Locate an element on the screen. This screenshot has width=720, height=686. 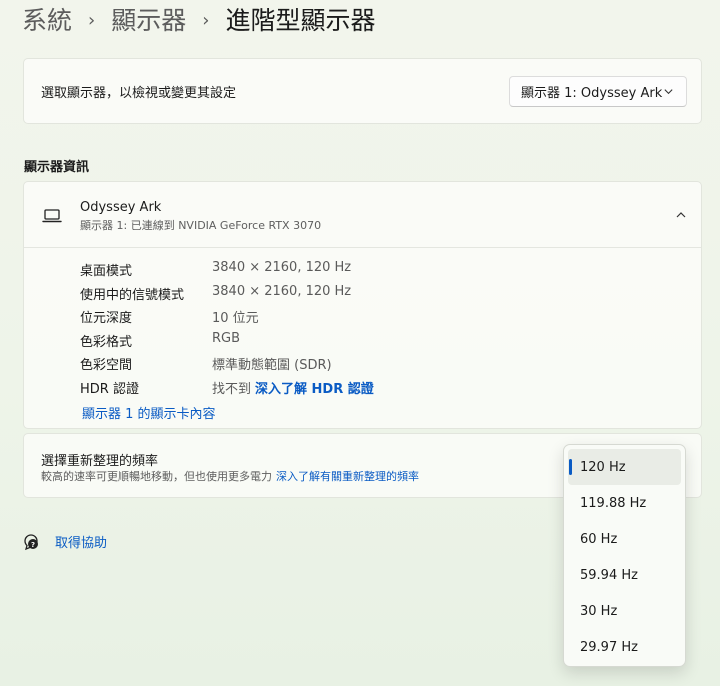
chevron-down-icon is located at coordinates (668, 92).